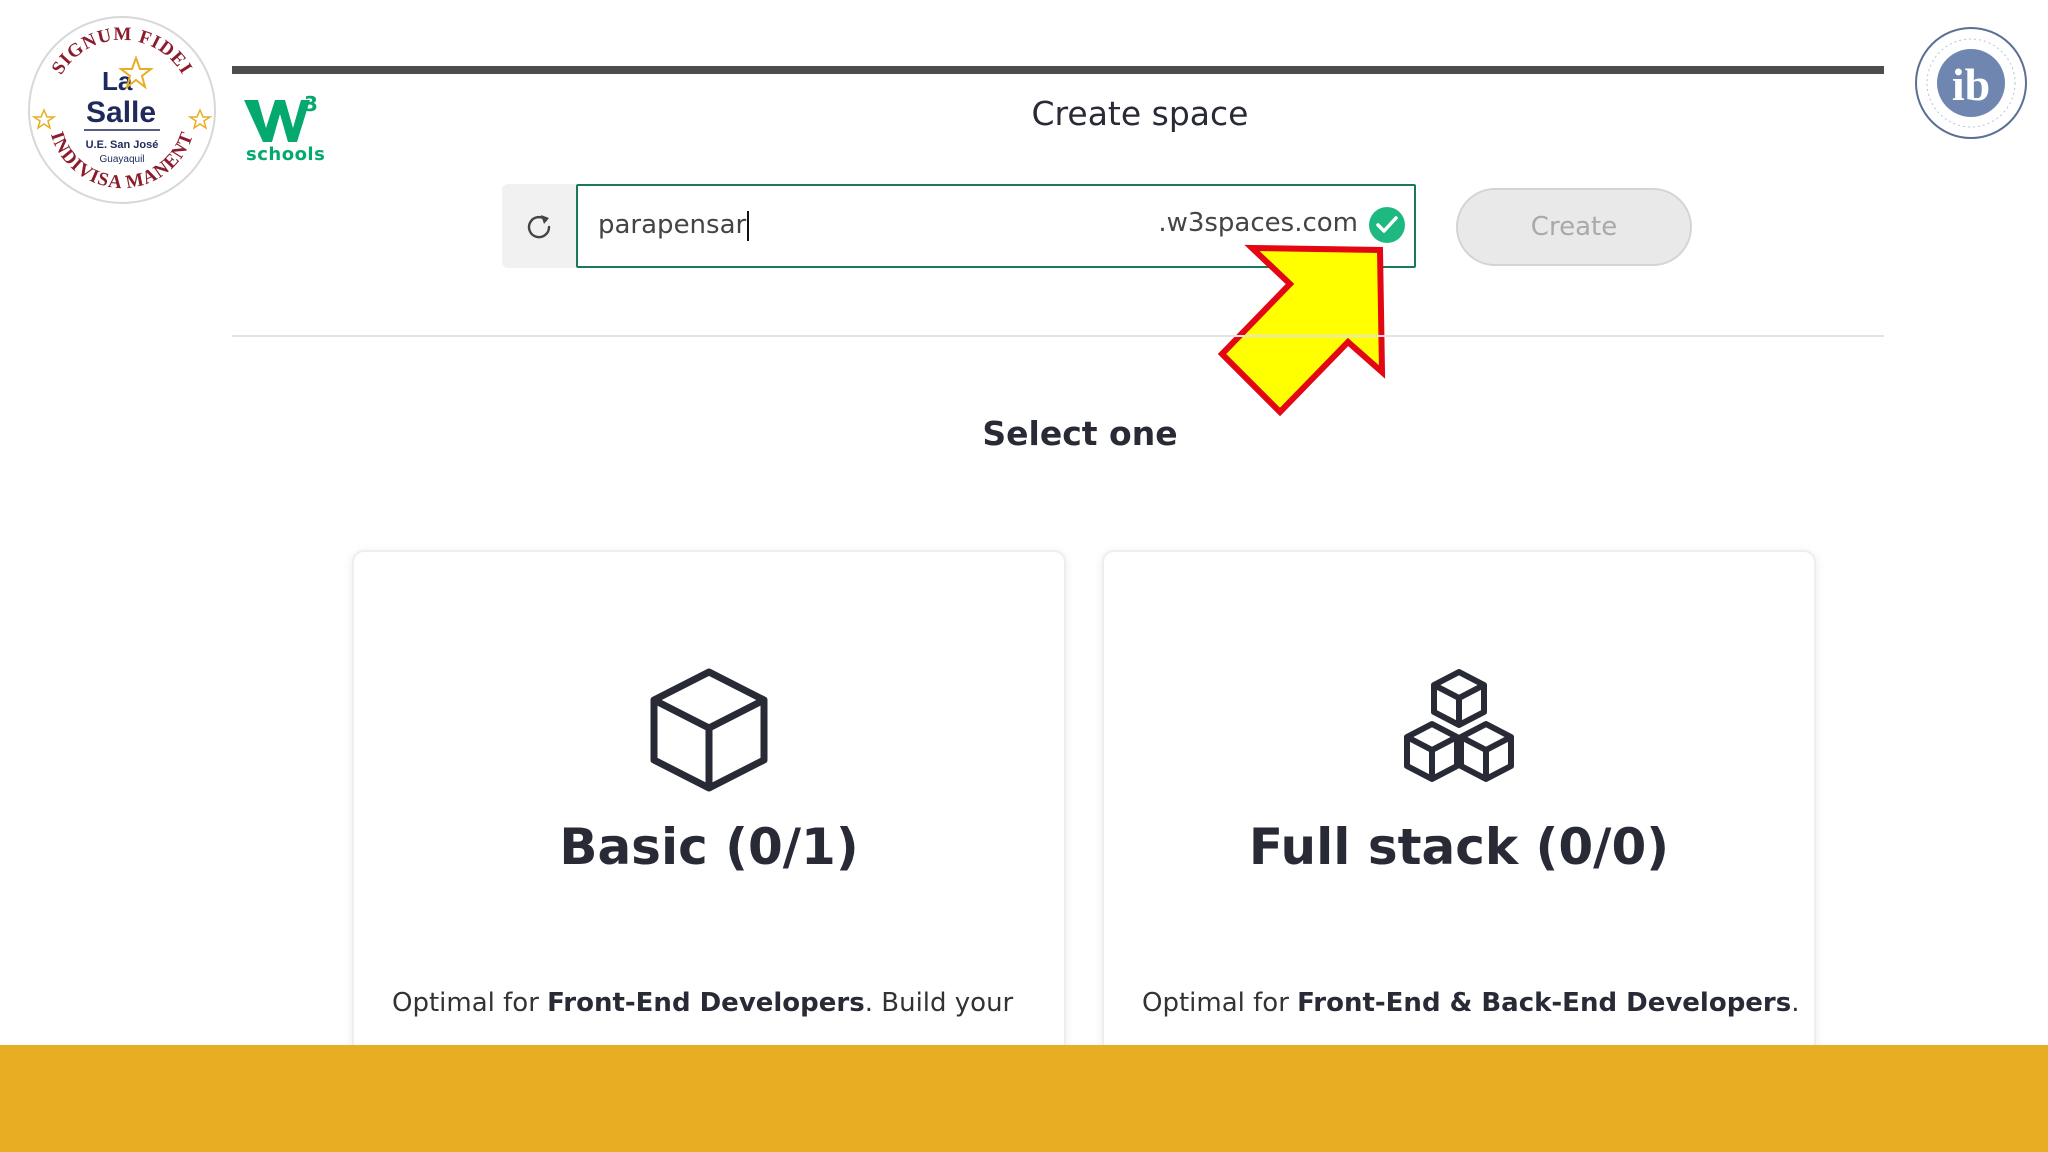 This screenshot has height=1152, width=2048. I want to click on w3schools-logo: 3 schools, so click(284, 129).